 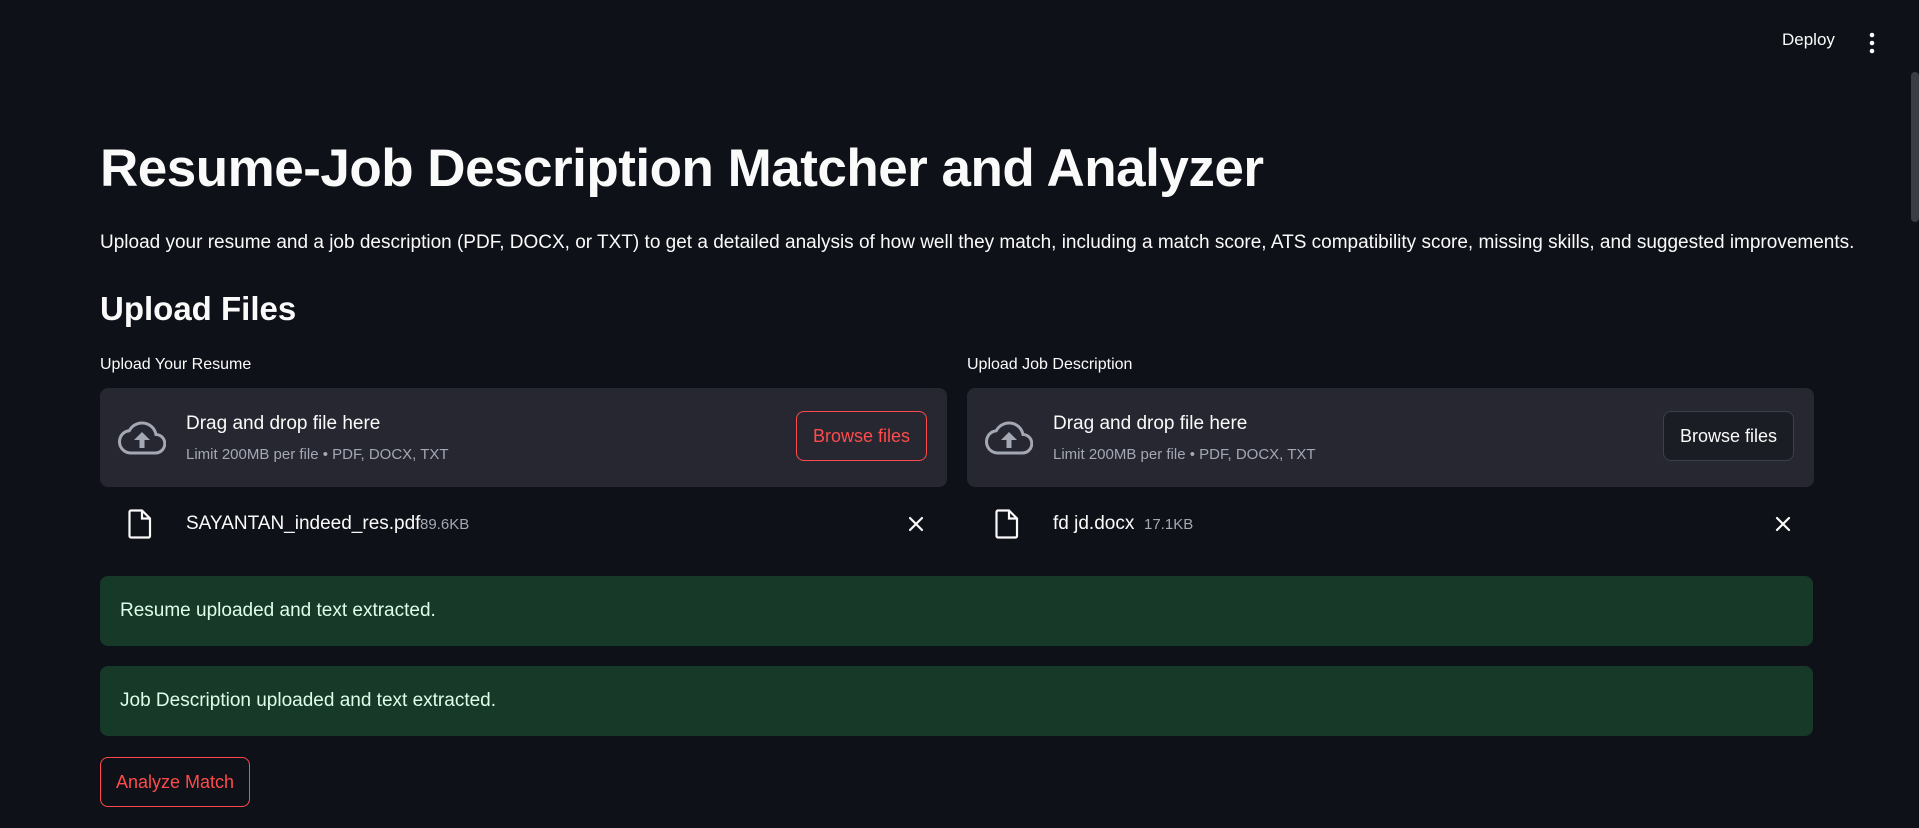 What do you see at coordinates (1808, 40) in the screenshot?
I see `deploy-button: Deploy` at bounding box center [1808, 40].